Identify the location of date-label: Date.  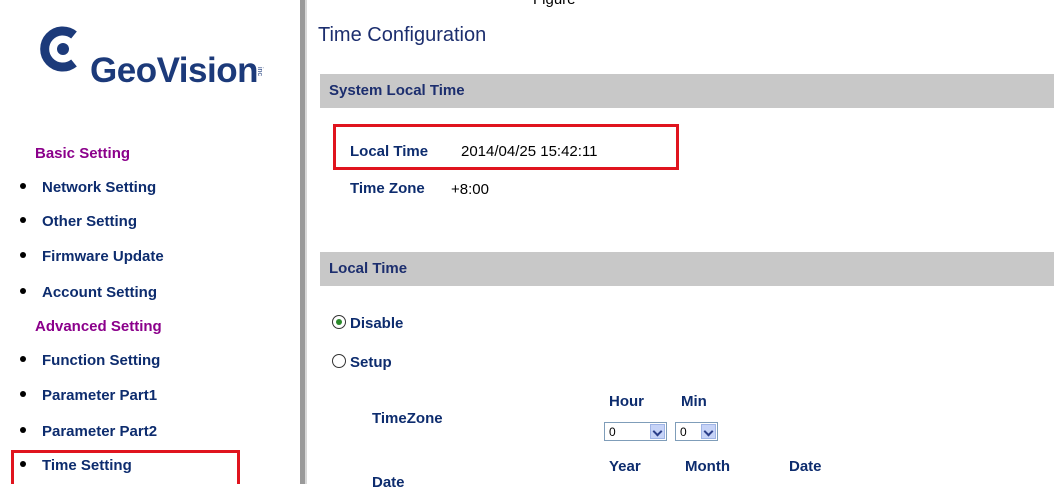
(388, 482).